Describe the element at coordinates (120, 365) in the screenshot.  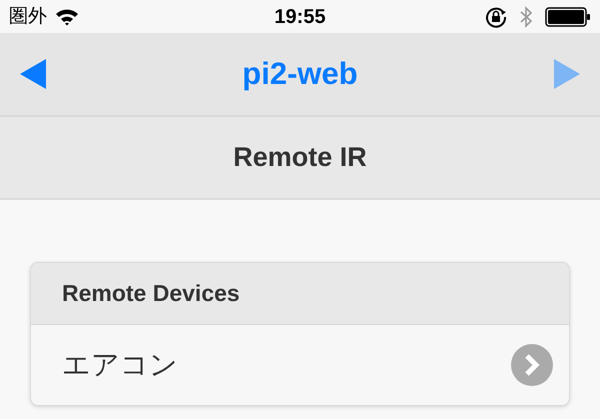
I see `item-label: エアコン` at that location.